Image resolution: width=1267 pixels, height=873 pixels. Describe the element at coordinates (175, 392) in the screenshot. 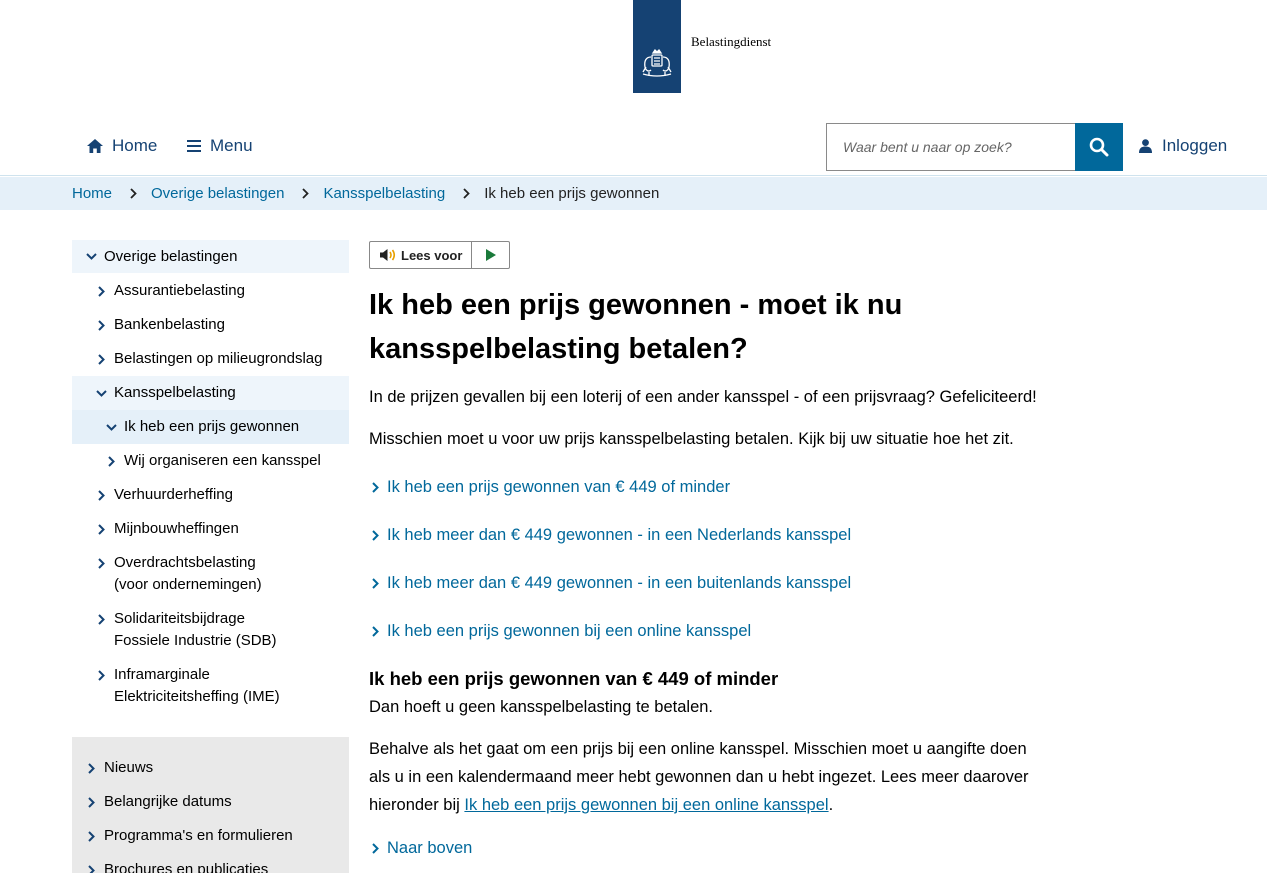

I see `sidebar-item-label: Kansspelbelasting` at that location.